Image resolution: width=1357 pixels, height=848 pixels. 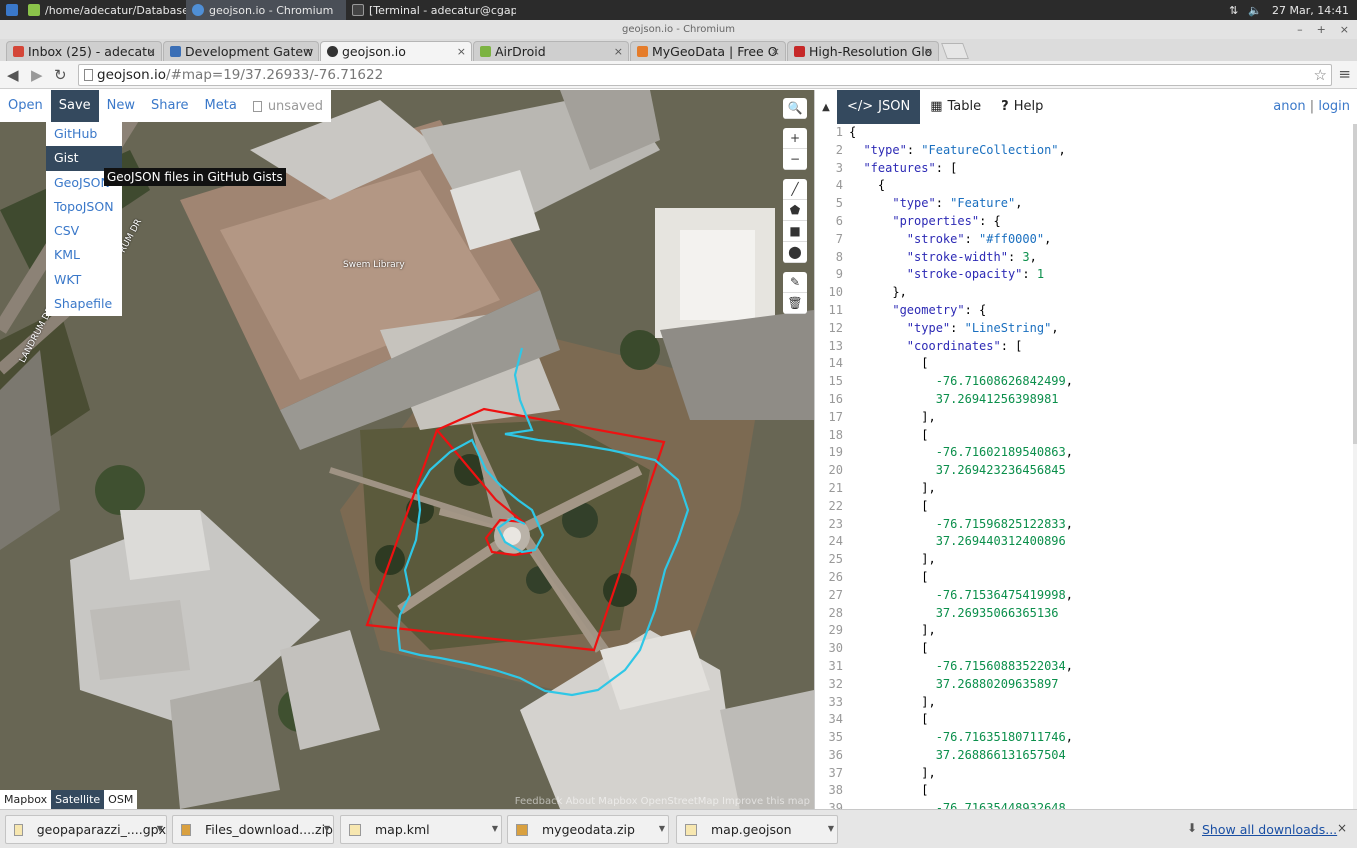 I want to click on meta-button: Meta, so click(x=221, y=106).